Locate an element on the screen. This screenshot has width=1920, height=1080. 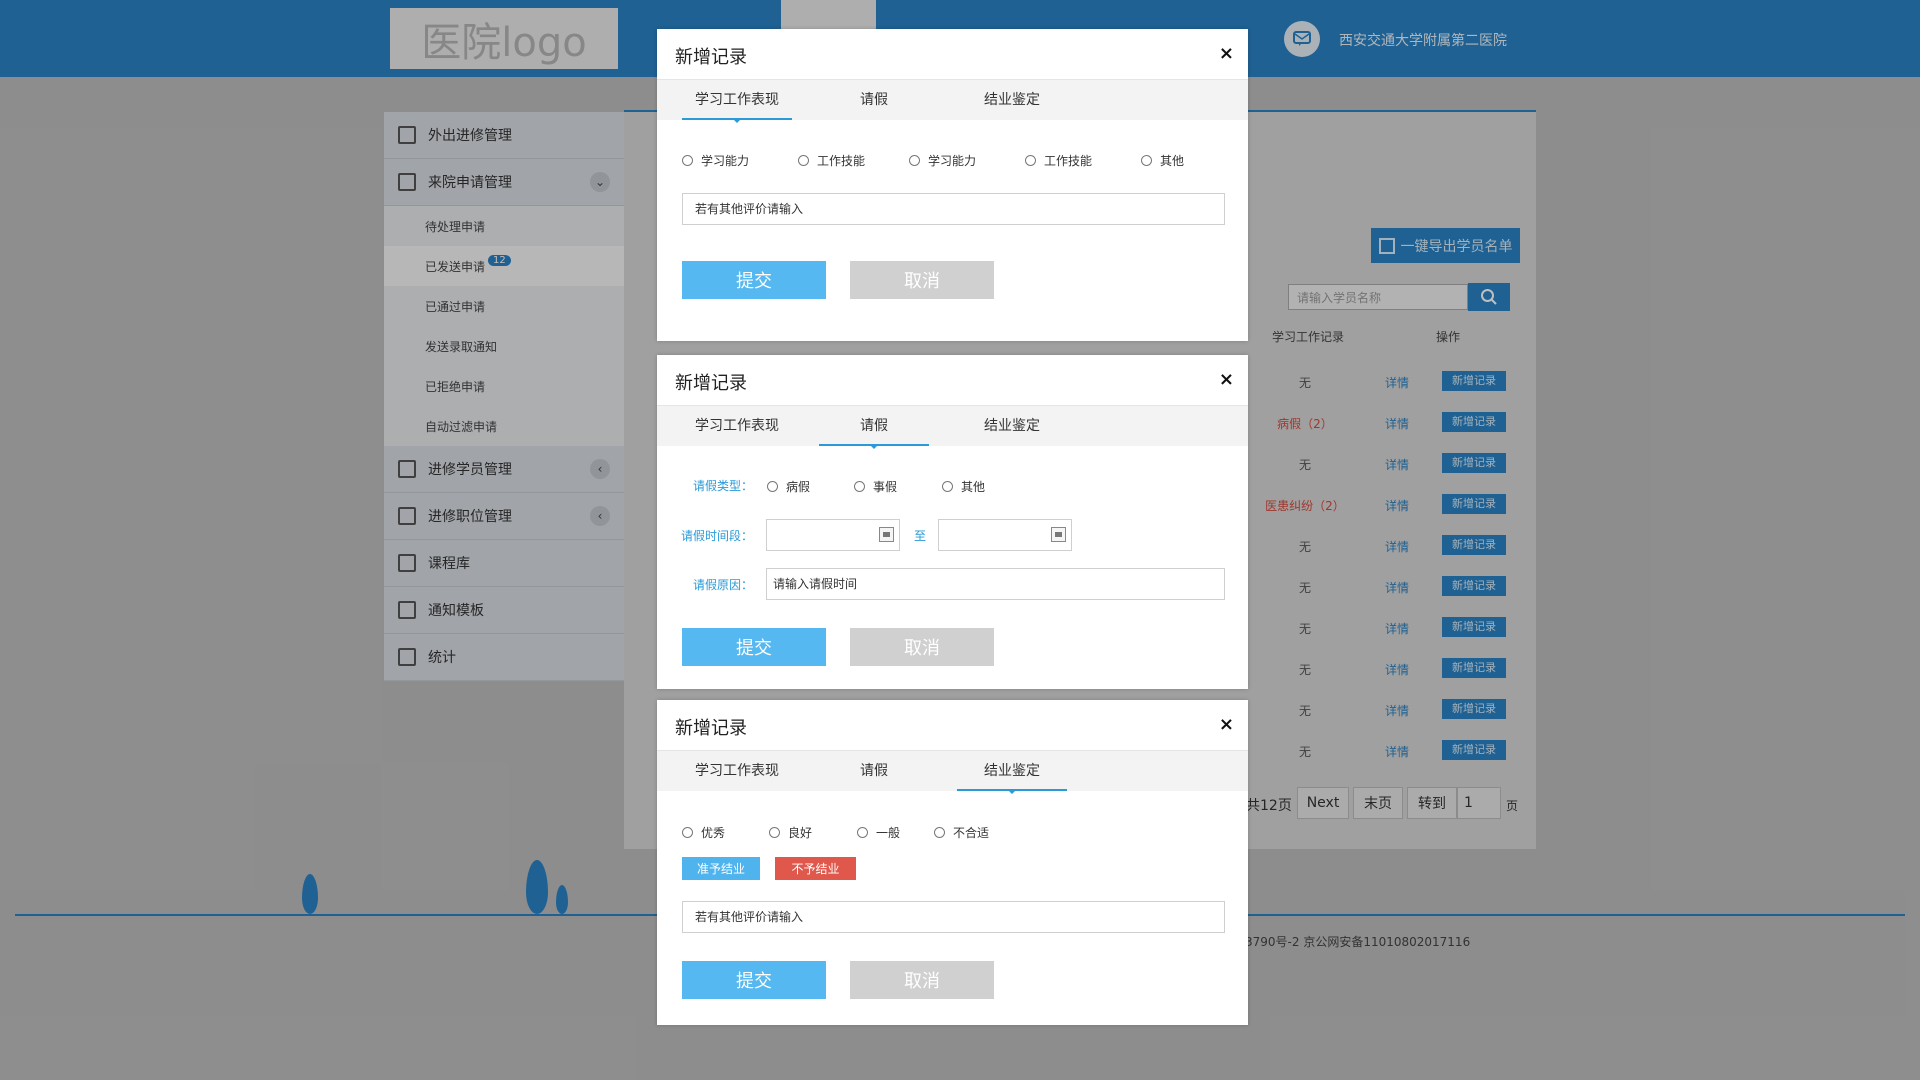
leave-type-label: 请假类型： is located at coordinates (723, 486).